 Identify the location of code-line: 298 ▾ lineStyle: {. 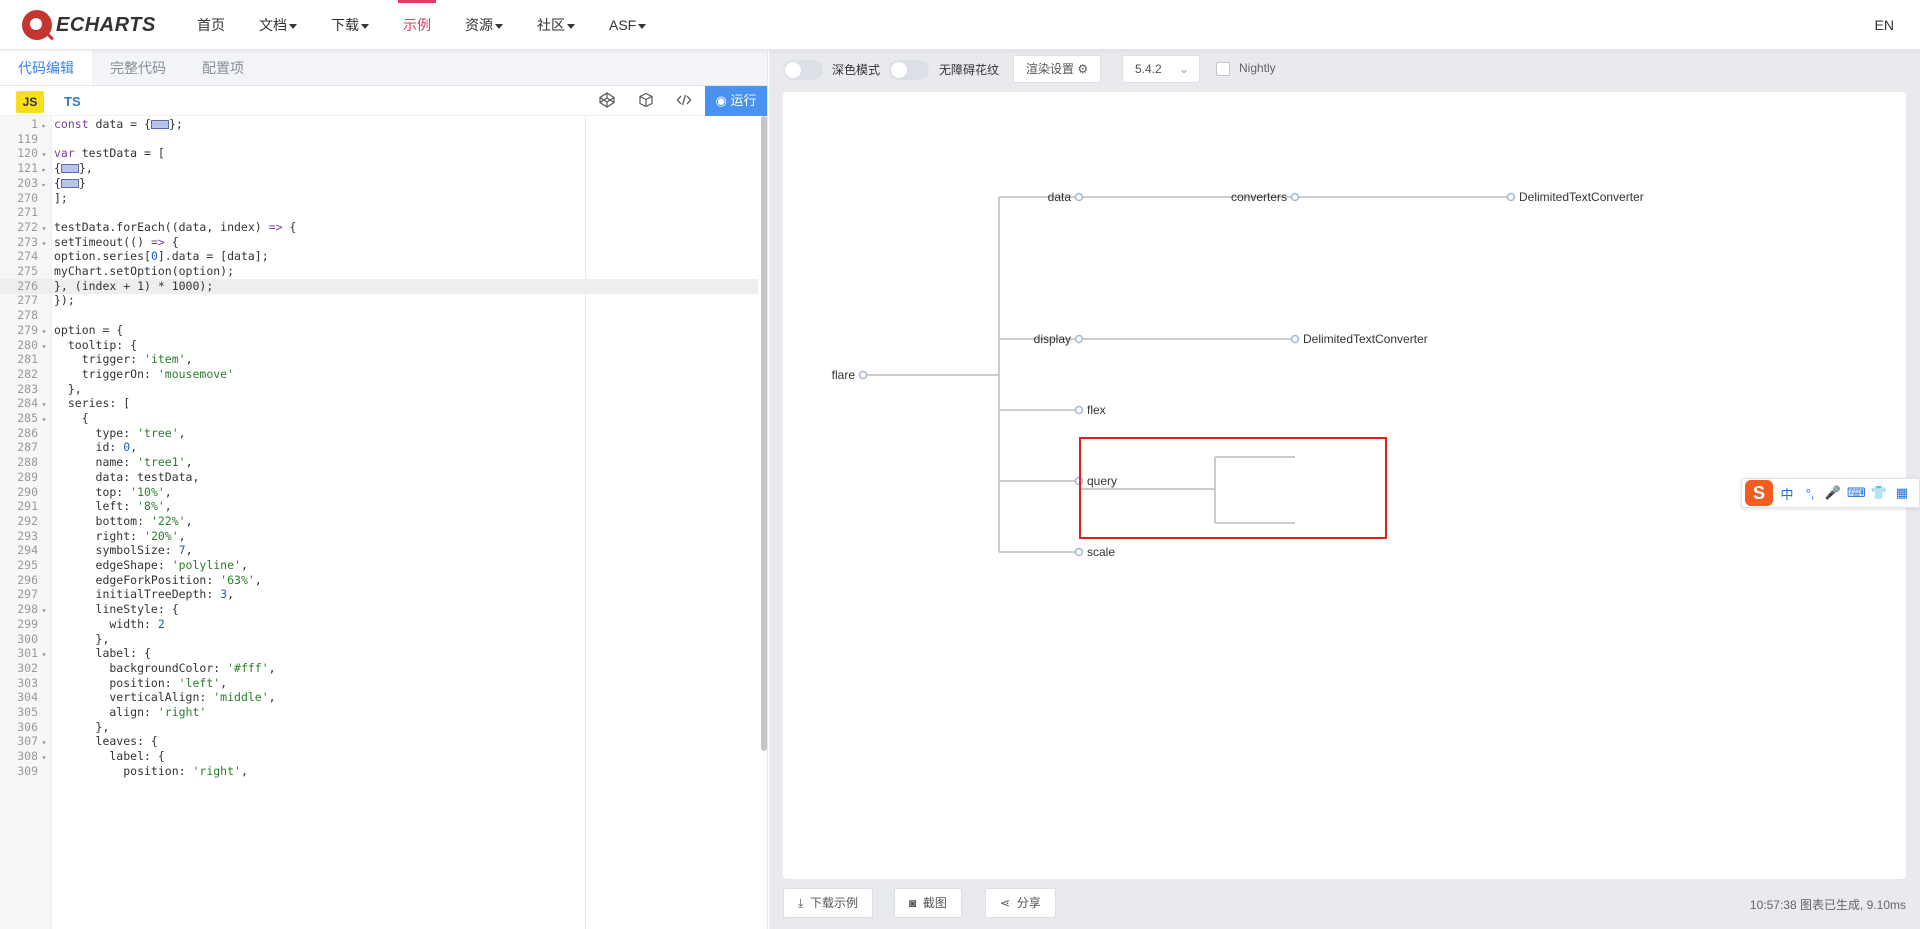
(379, 609).